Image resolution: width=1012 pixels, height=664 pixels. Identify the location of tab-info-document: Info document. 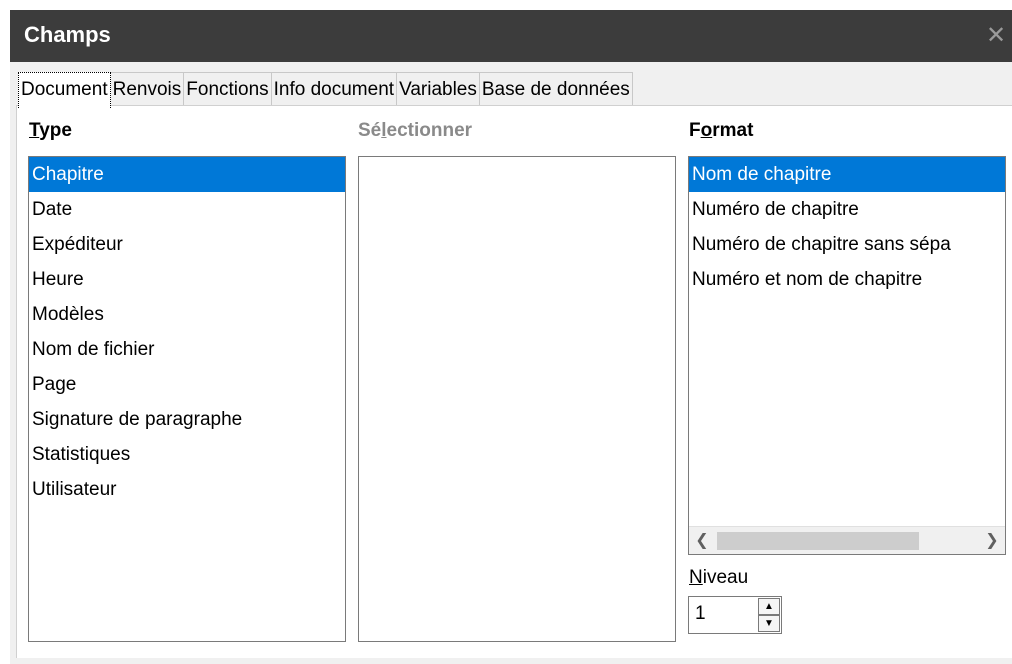
(334, 89).